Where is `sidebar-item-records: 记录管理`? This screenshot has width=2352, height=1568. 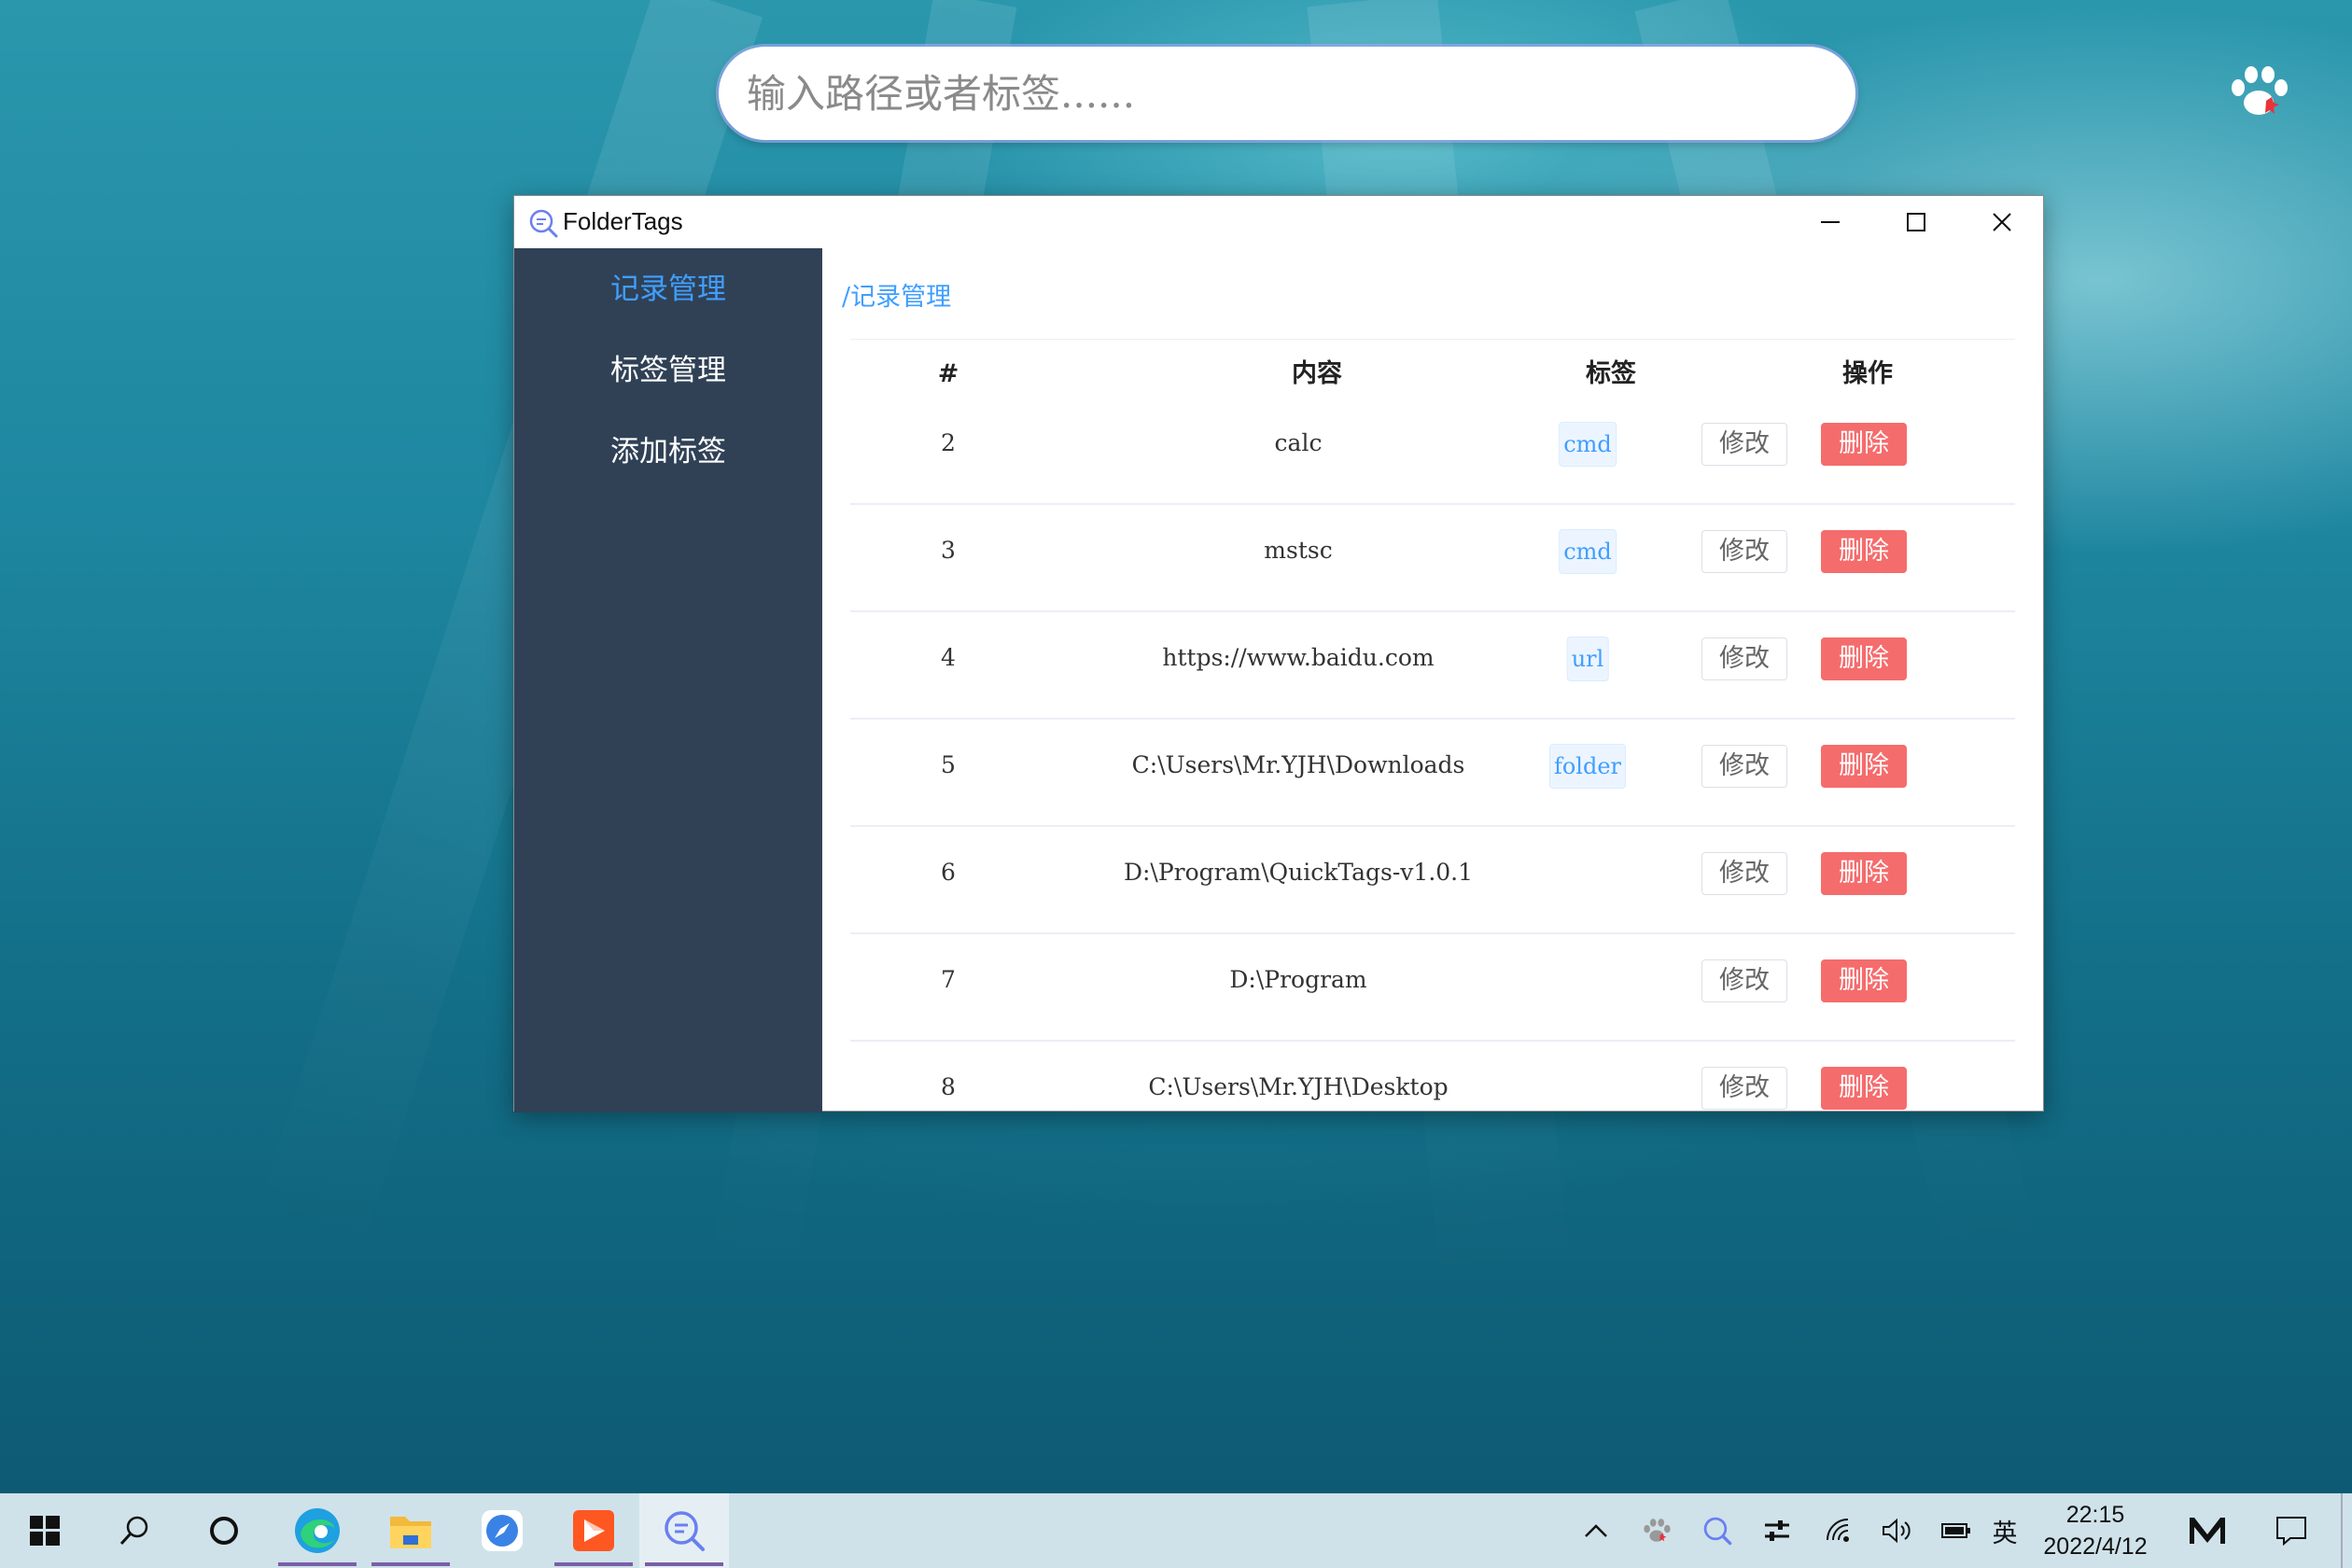 sidebar-item-records: 记录管理 is located at coordinates (668, 289).